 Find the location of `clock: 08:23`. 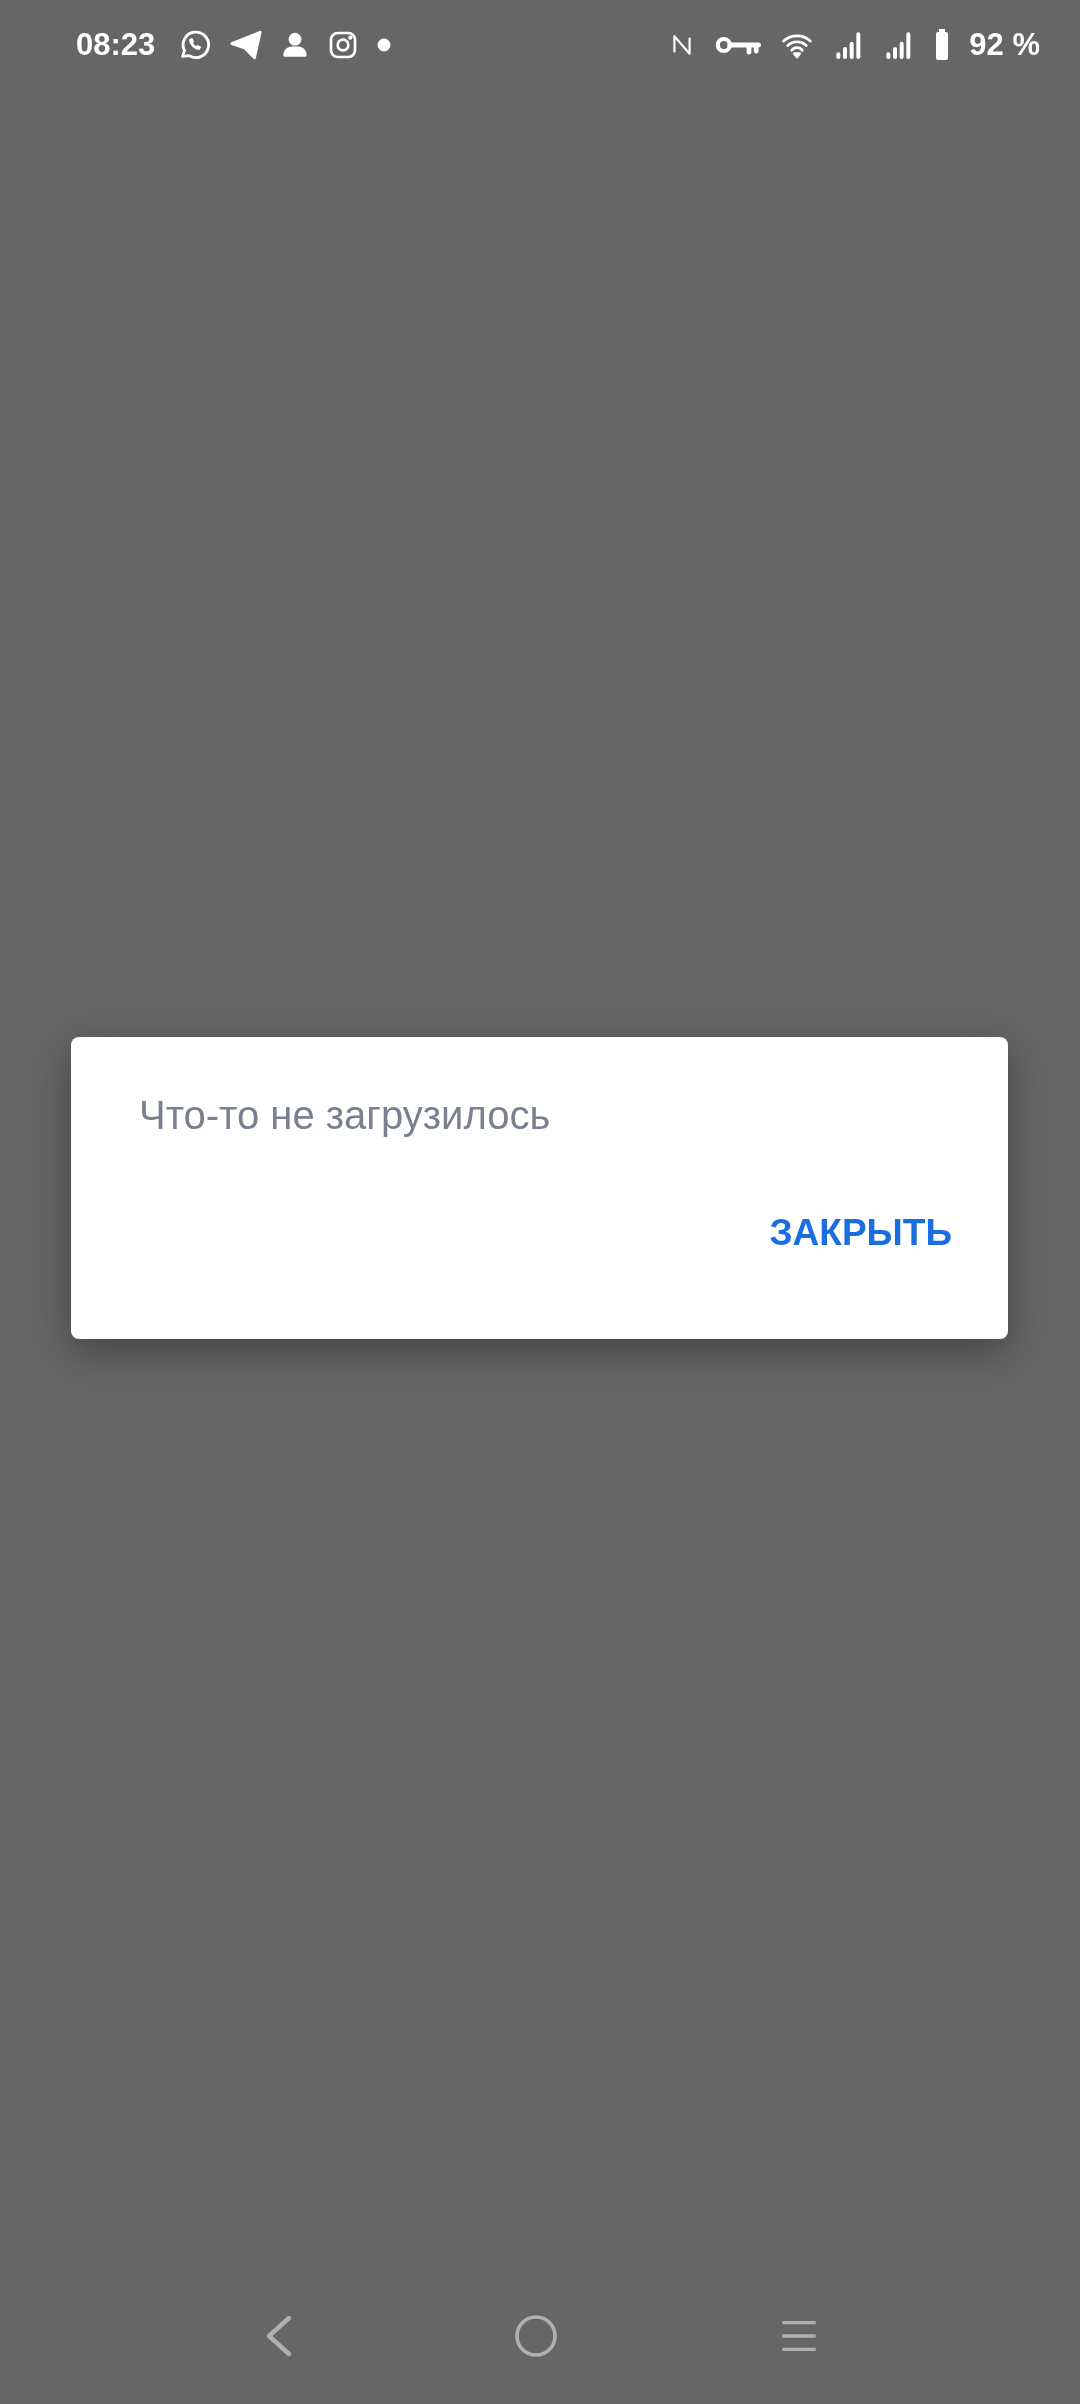

clock: 08:23 is located at coordinates (116, 45).